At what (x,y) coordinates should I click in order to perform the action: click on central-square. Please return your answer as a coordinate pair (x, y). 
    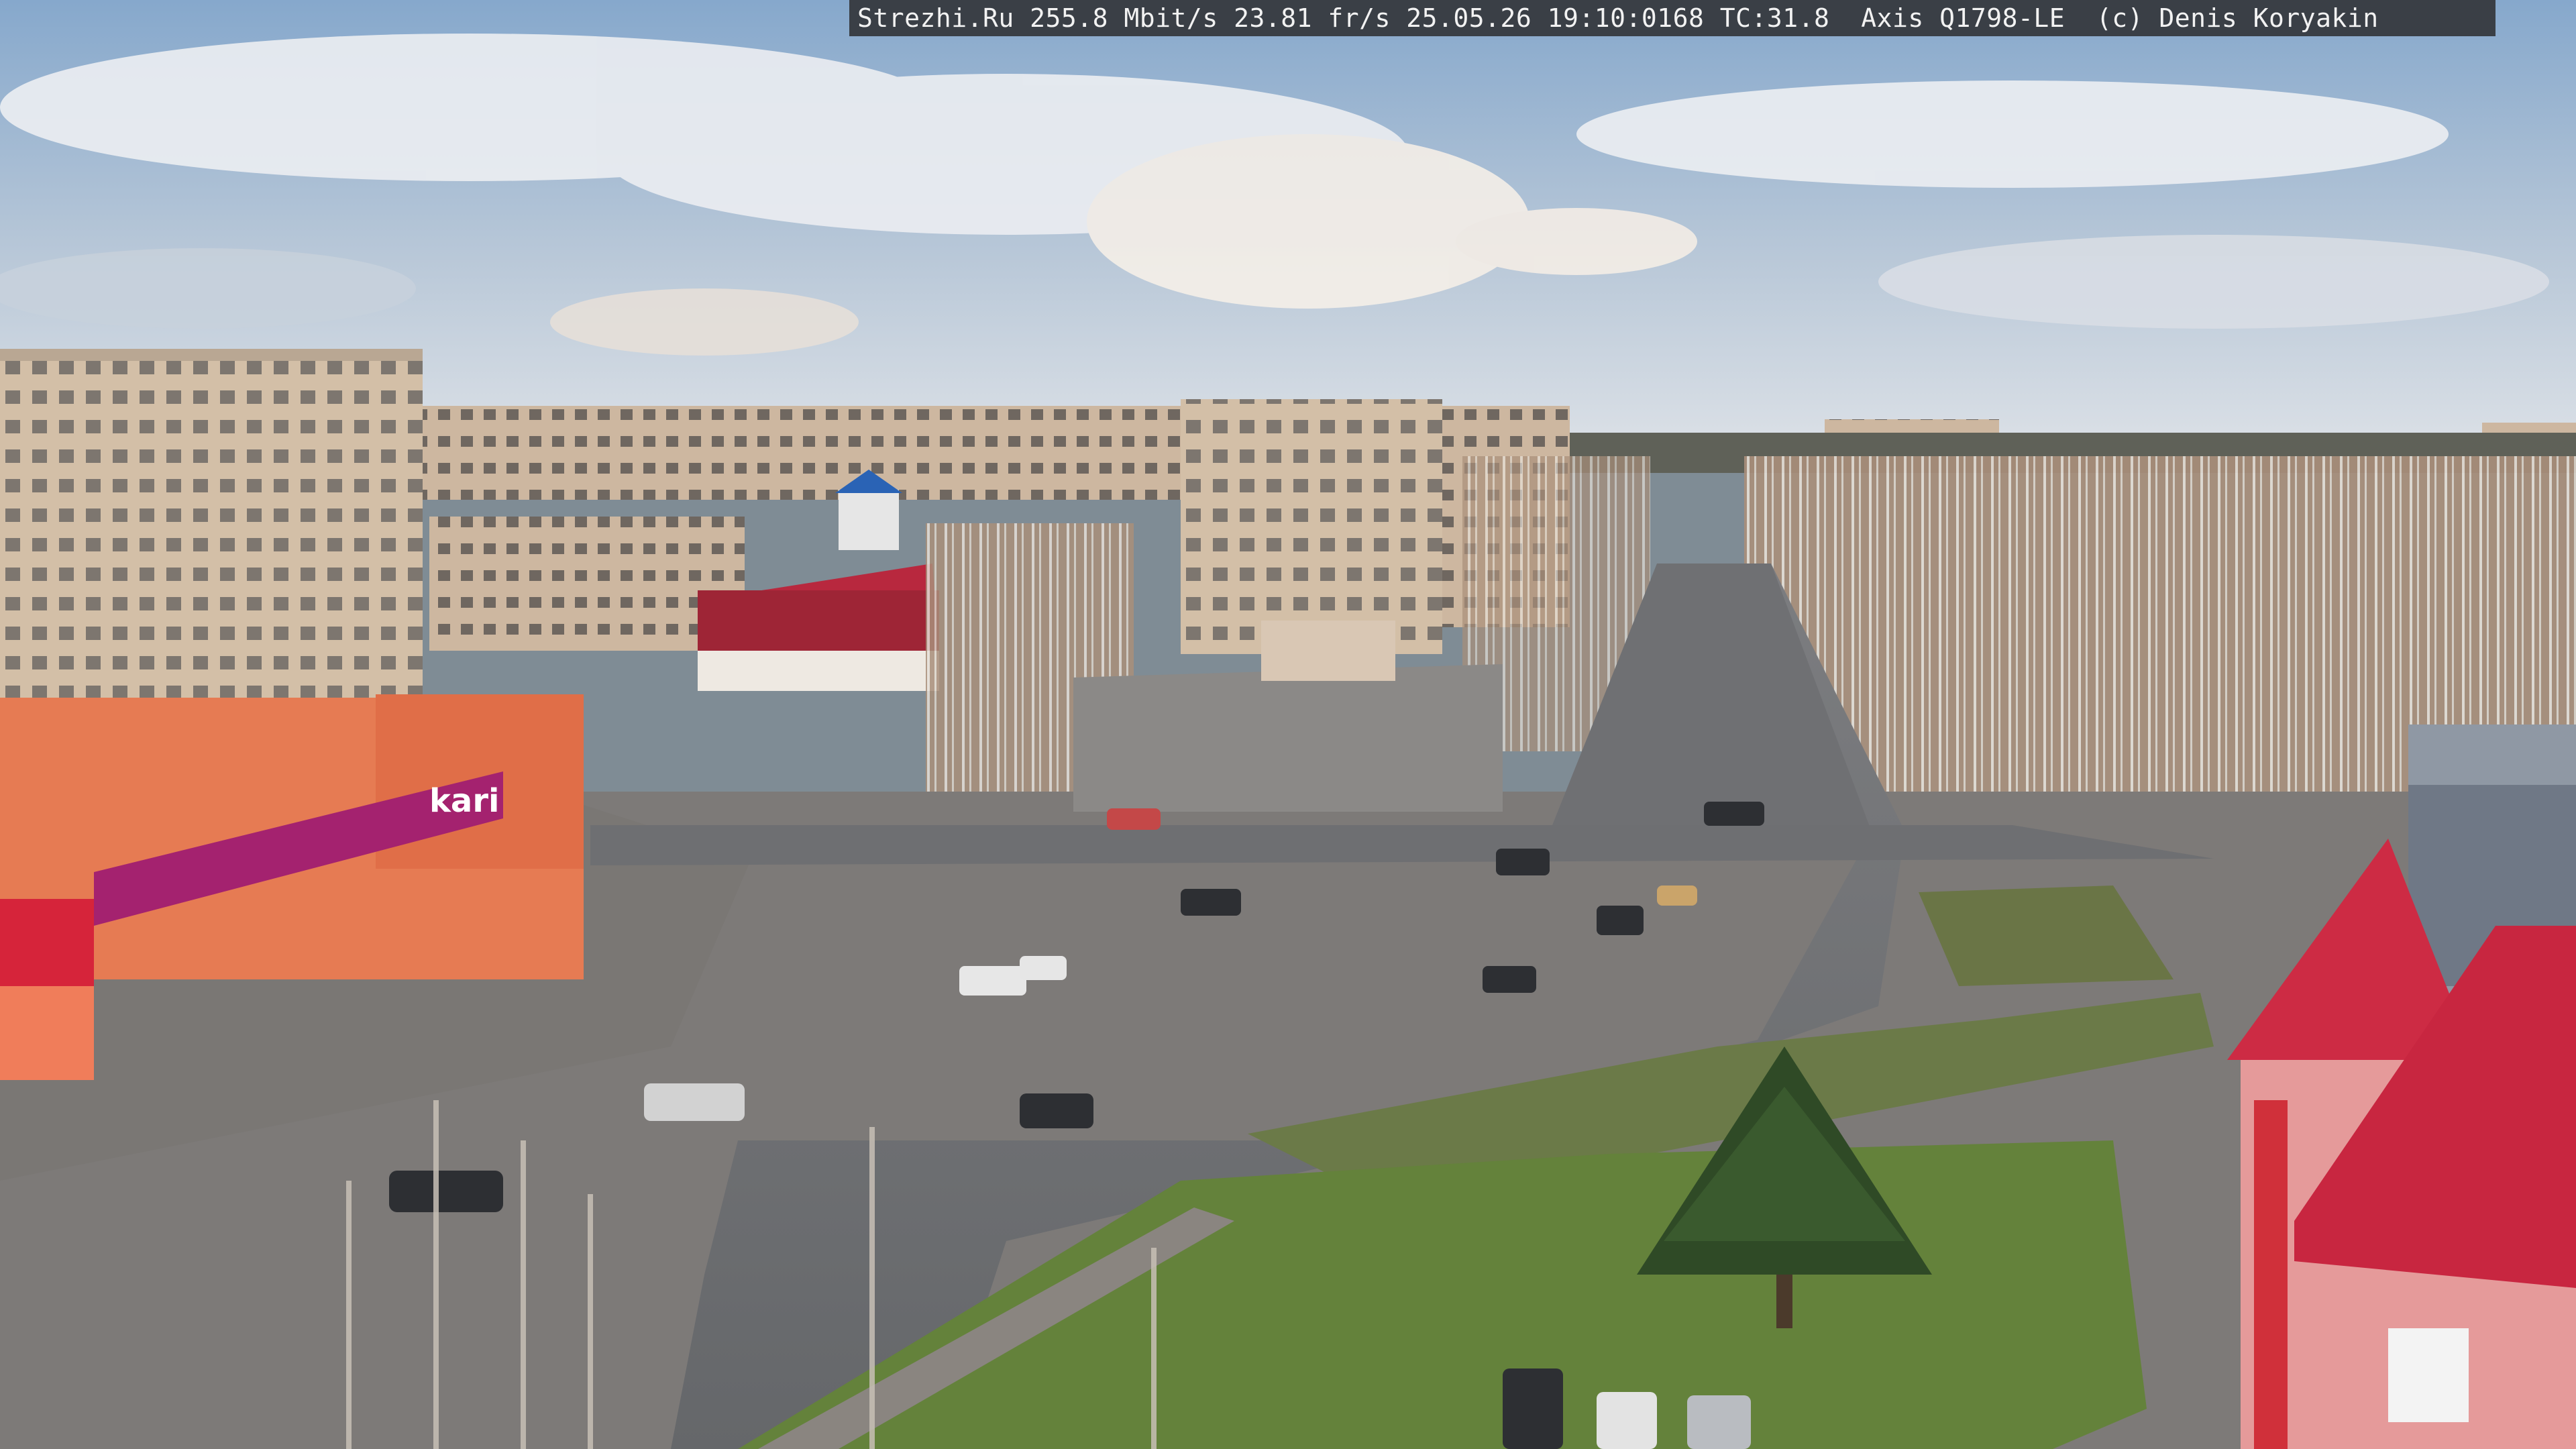
    Looking at the image, I should click on (1288, 738).